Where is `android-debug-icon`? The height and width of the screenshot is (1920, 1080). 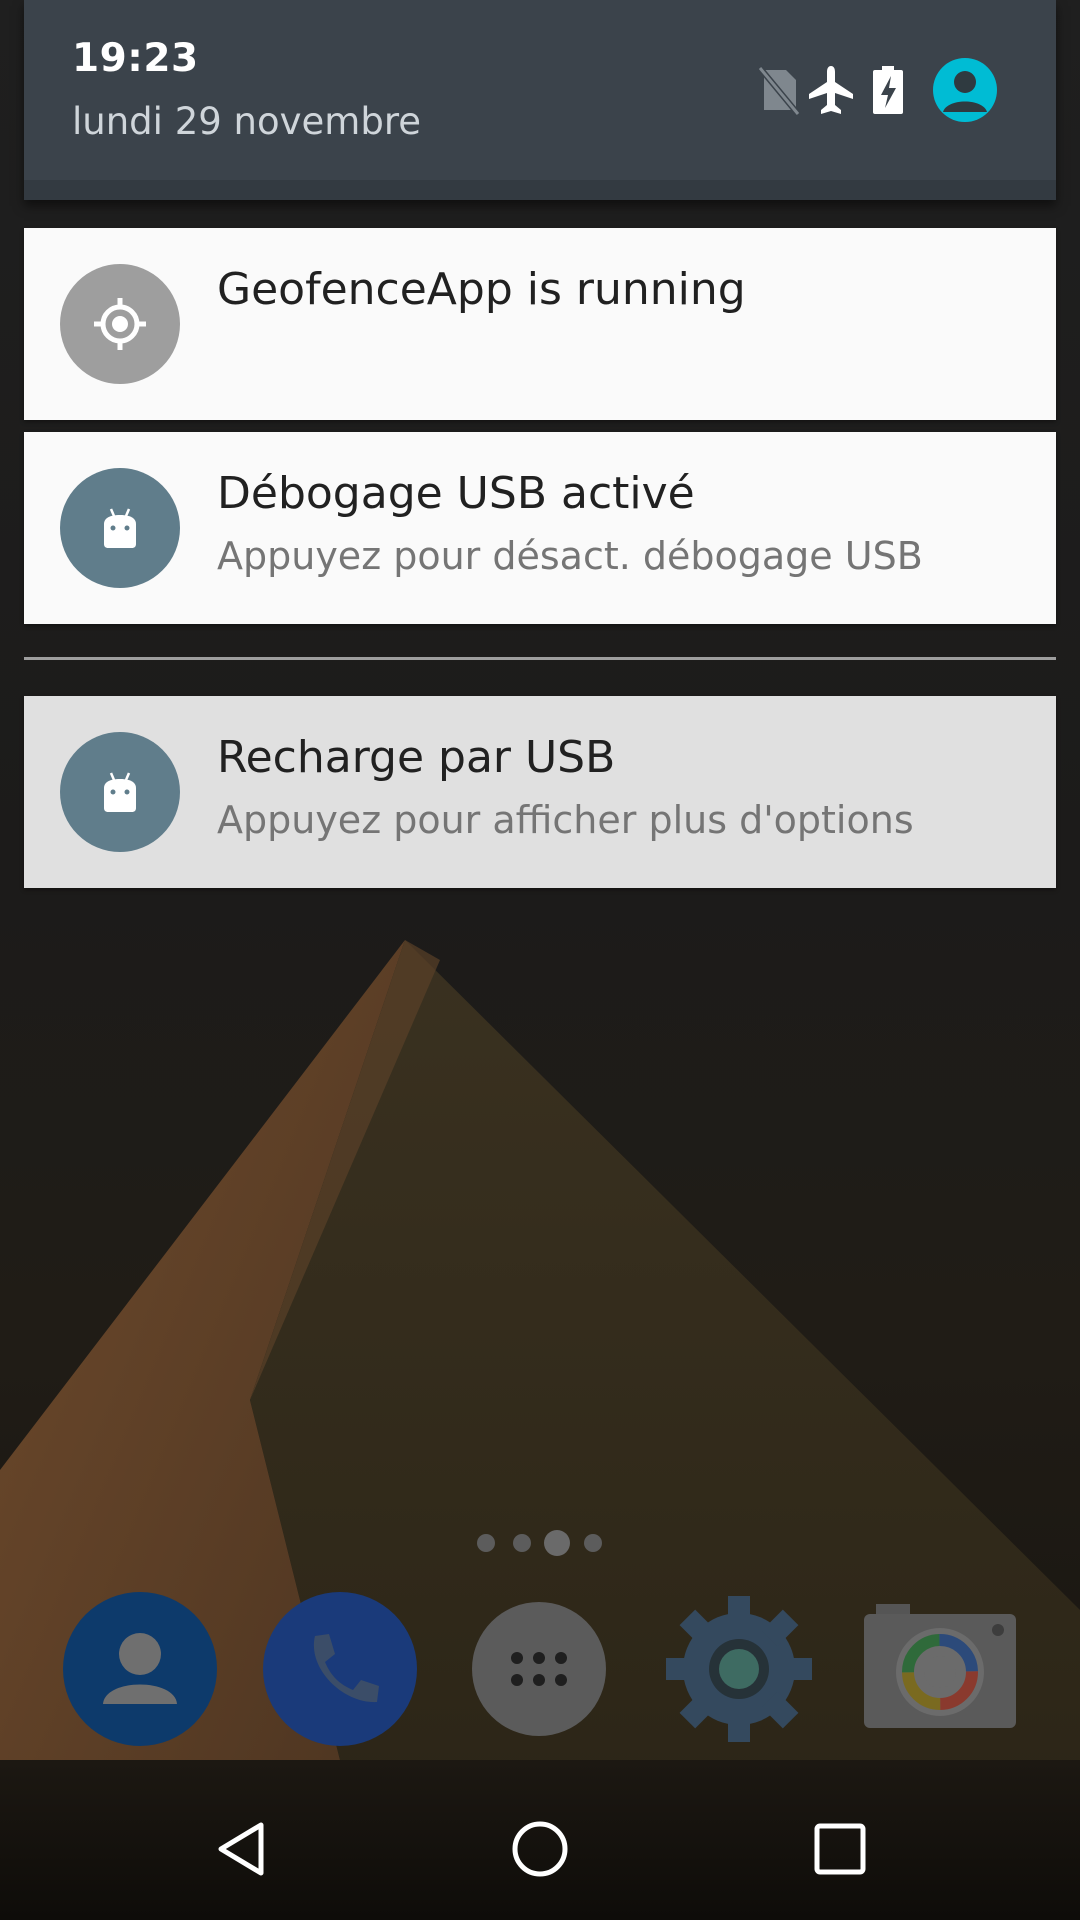 android-debug-icon is located at coordinates (120, 528).